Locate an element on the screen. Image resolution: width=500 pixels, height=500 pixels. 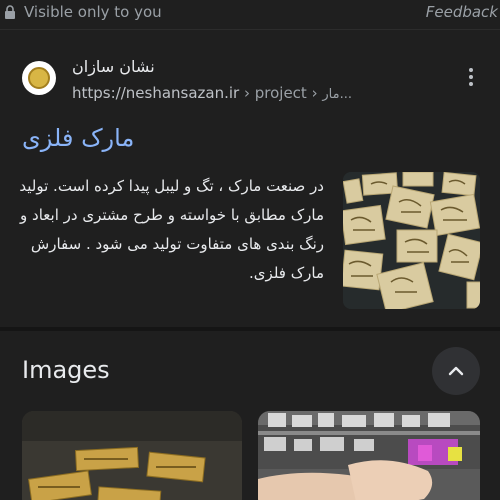
metal-labels-photo is located at coordinates (132, 455).